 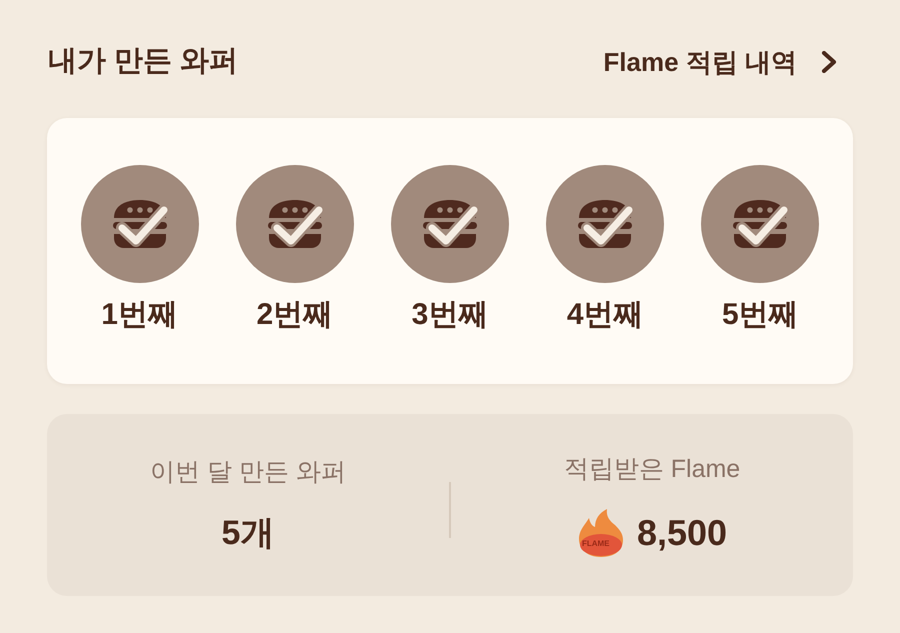 What do you see at coordinates (652, 469) in the screenshot?
I see `stat-label: 적립받은 Flame` at bounding box center [652, 469].